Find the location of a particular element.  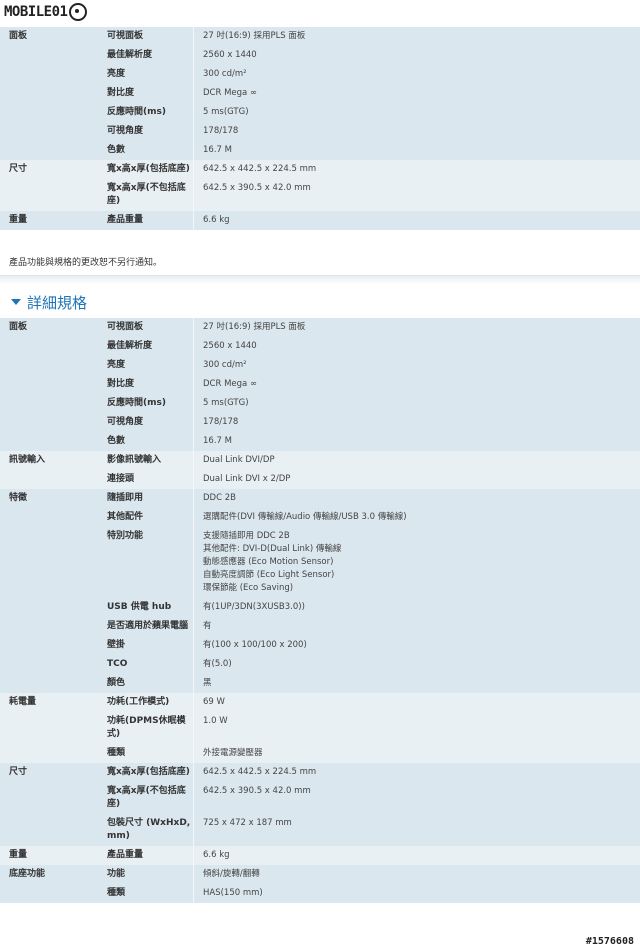

spec-value: 27 吋(16:9) 採用PLS 面板 is located at coordinates (417, 327).